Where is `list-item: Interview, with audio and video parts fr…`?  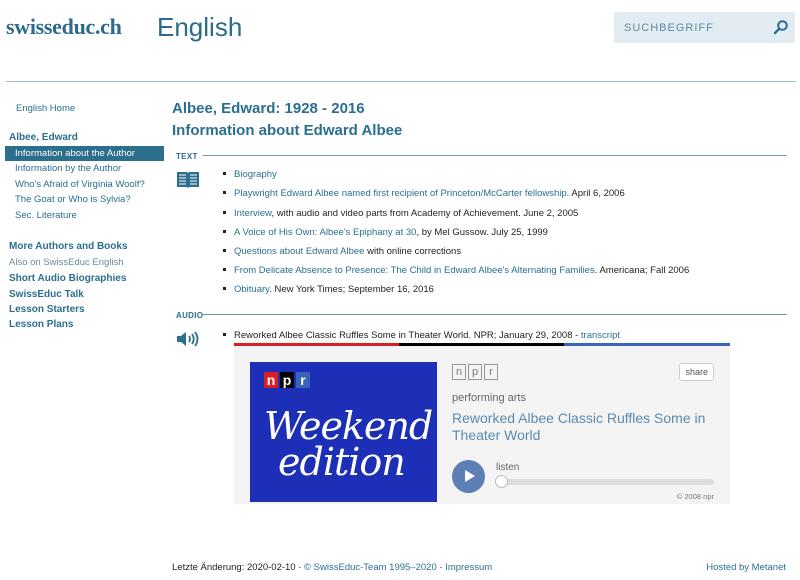 list-item: Interview, with audio and video parts fr… is located at coordinates (399, 213).